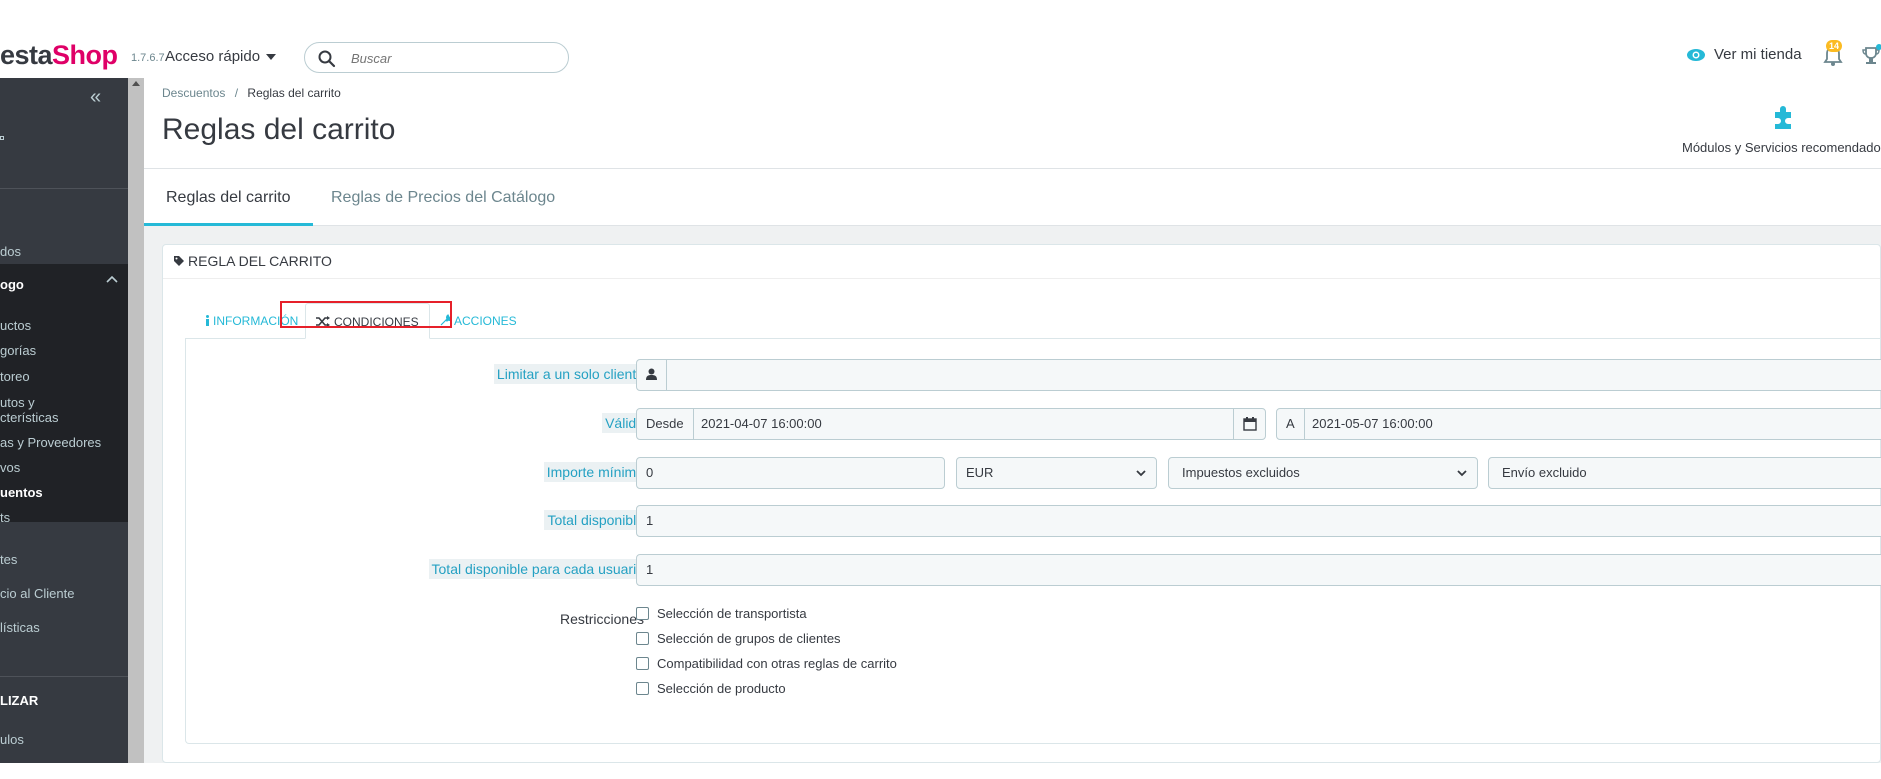  What do you see at coordinates (50, 442) in the screenshot?
I see `sidebar-item-brands: as y Proveedores` at bounding box center [50, 442].